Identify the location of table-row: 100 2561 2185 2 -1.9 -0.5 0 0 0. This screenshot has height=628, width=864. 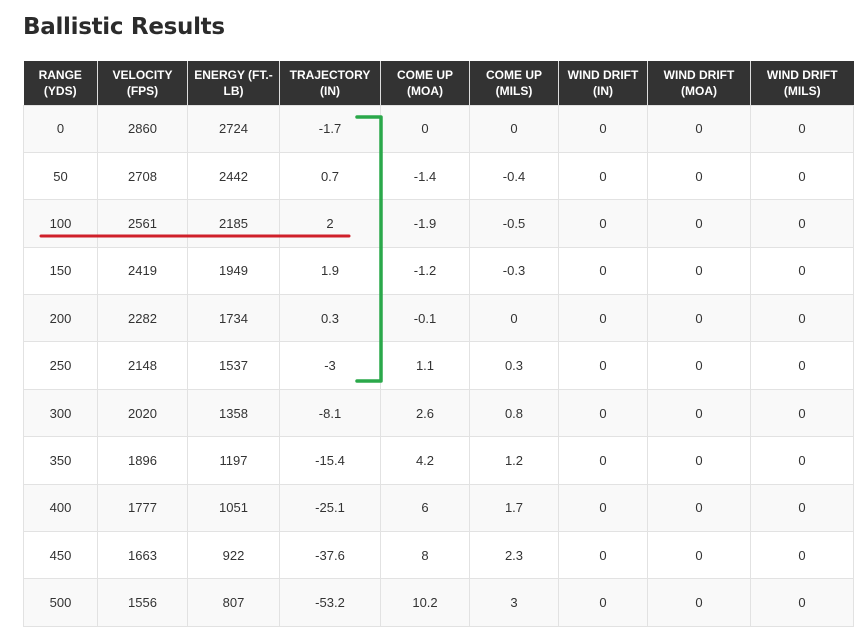
(438, 223).